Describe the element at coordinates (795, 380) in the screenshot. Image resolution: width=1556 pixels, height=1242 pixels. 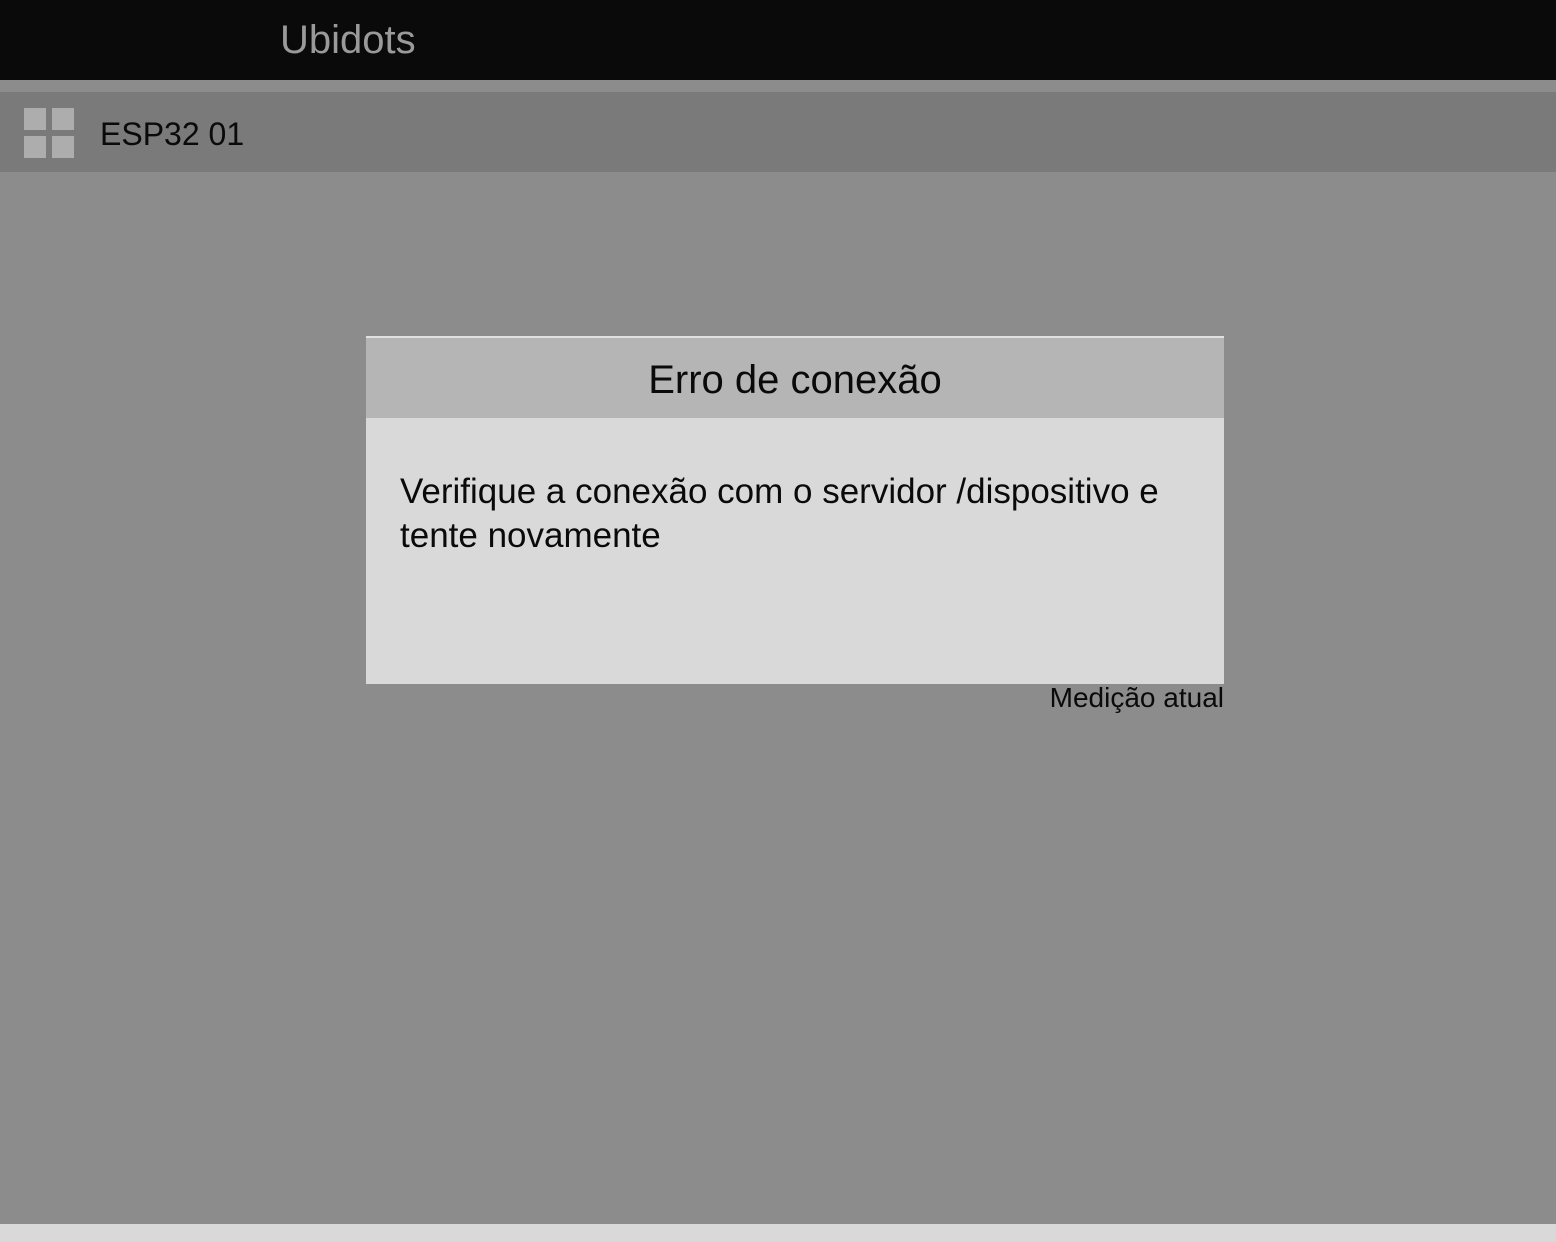
I see `dialog-title: Erro de conexão` at that location.